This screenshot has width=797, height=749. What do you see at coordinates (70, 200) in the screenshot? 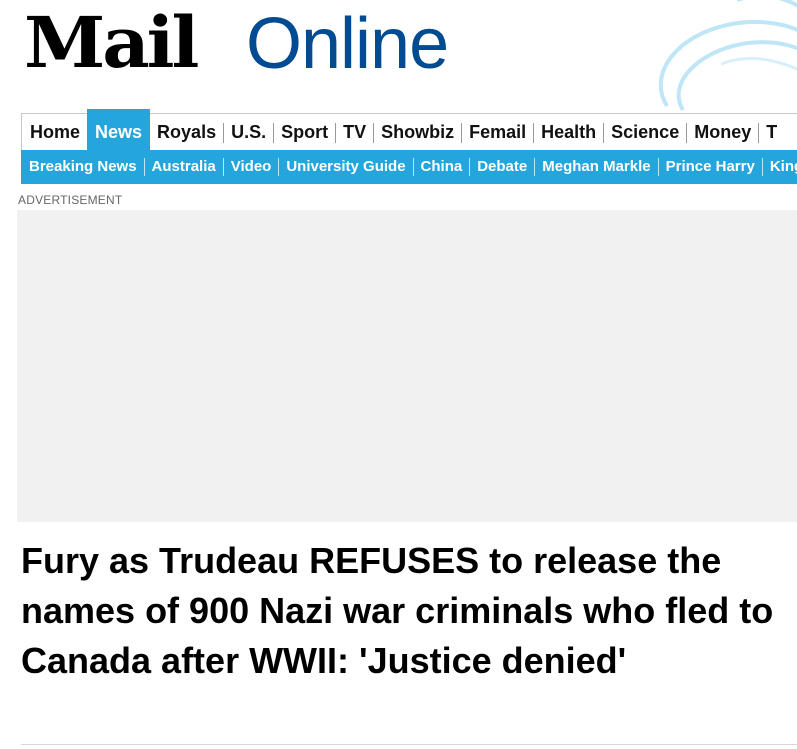
I see `advertisement-label: ADVERTISEMENT` at bounding box center [70, 200].